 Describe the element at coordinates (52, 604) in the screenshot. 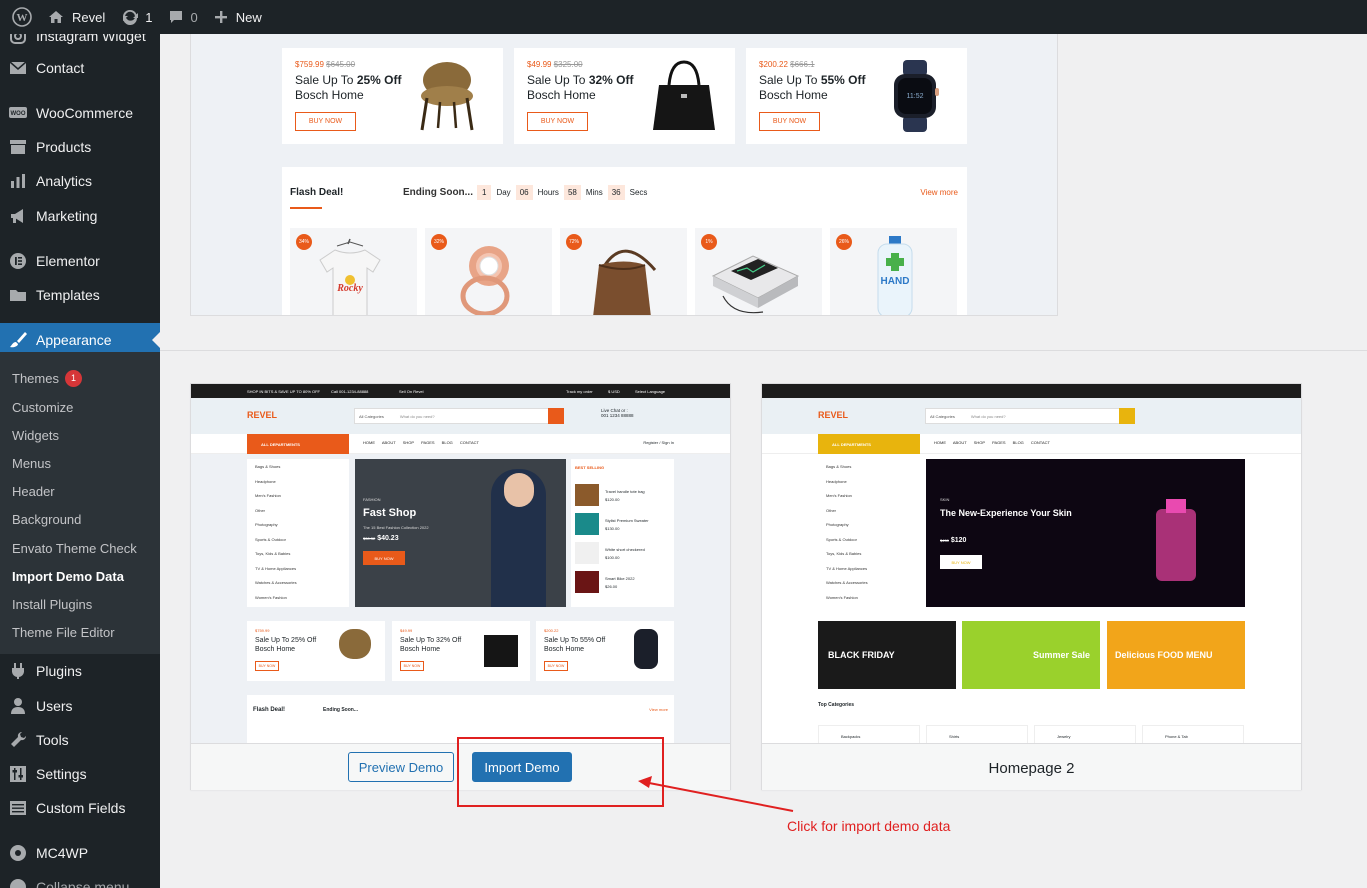

I see `submenu-install-plugins: Install Plugins` at that location.